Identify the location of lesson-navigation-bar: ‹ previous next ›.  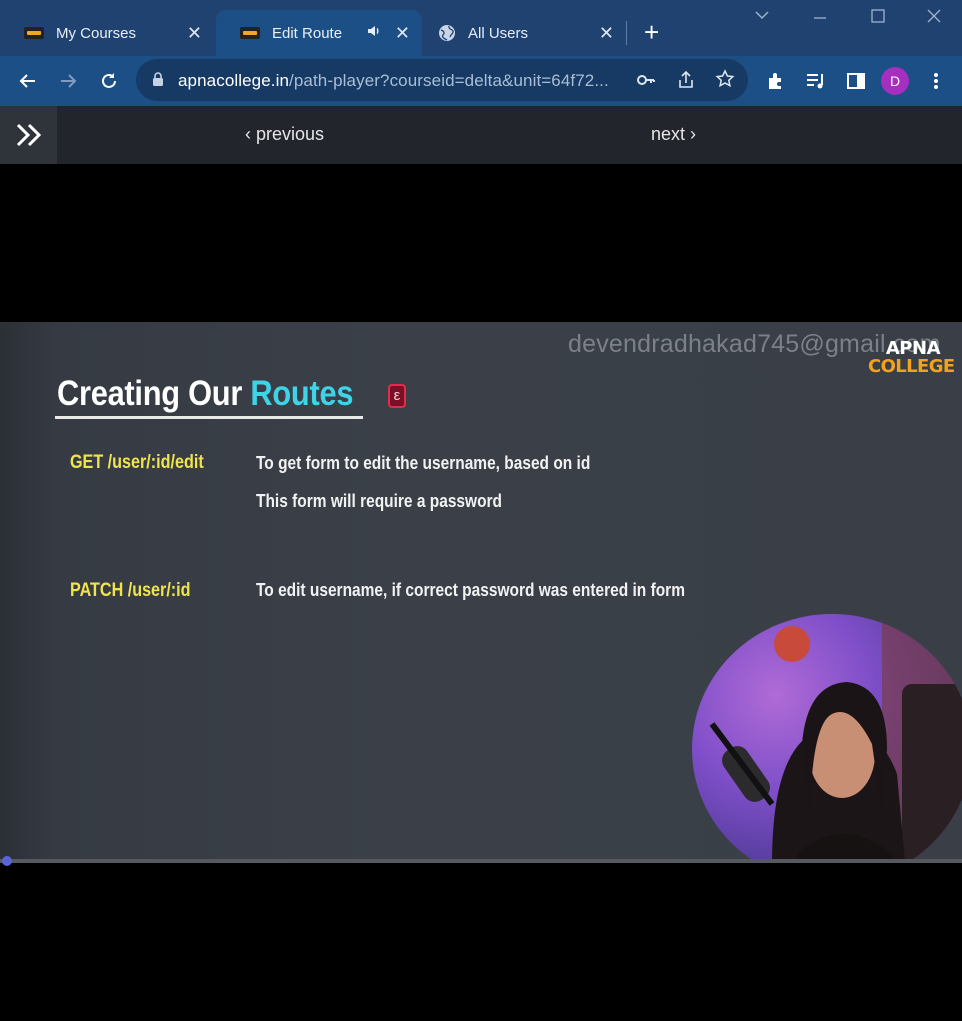
(481, 135).